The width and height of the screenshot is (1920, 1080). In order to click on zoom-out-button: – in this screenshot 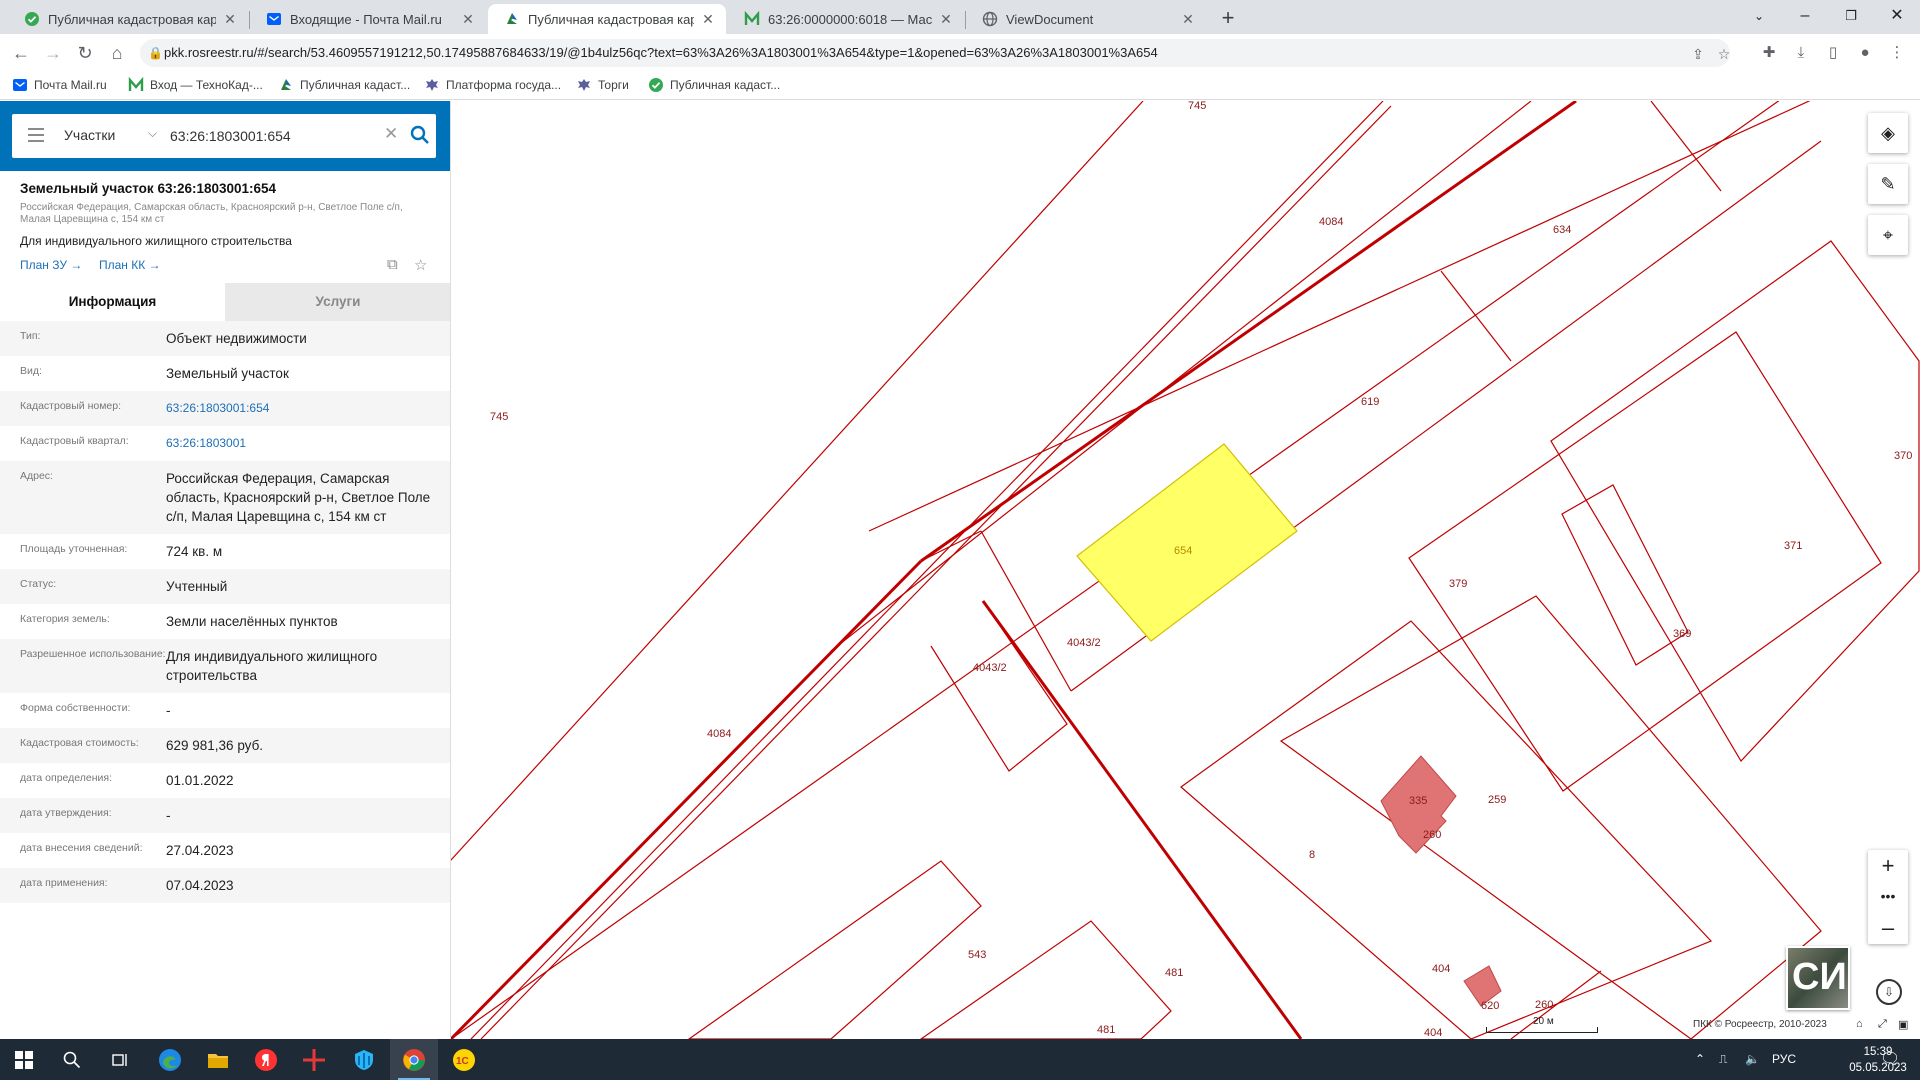, I will do `click(1888, 927)`.